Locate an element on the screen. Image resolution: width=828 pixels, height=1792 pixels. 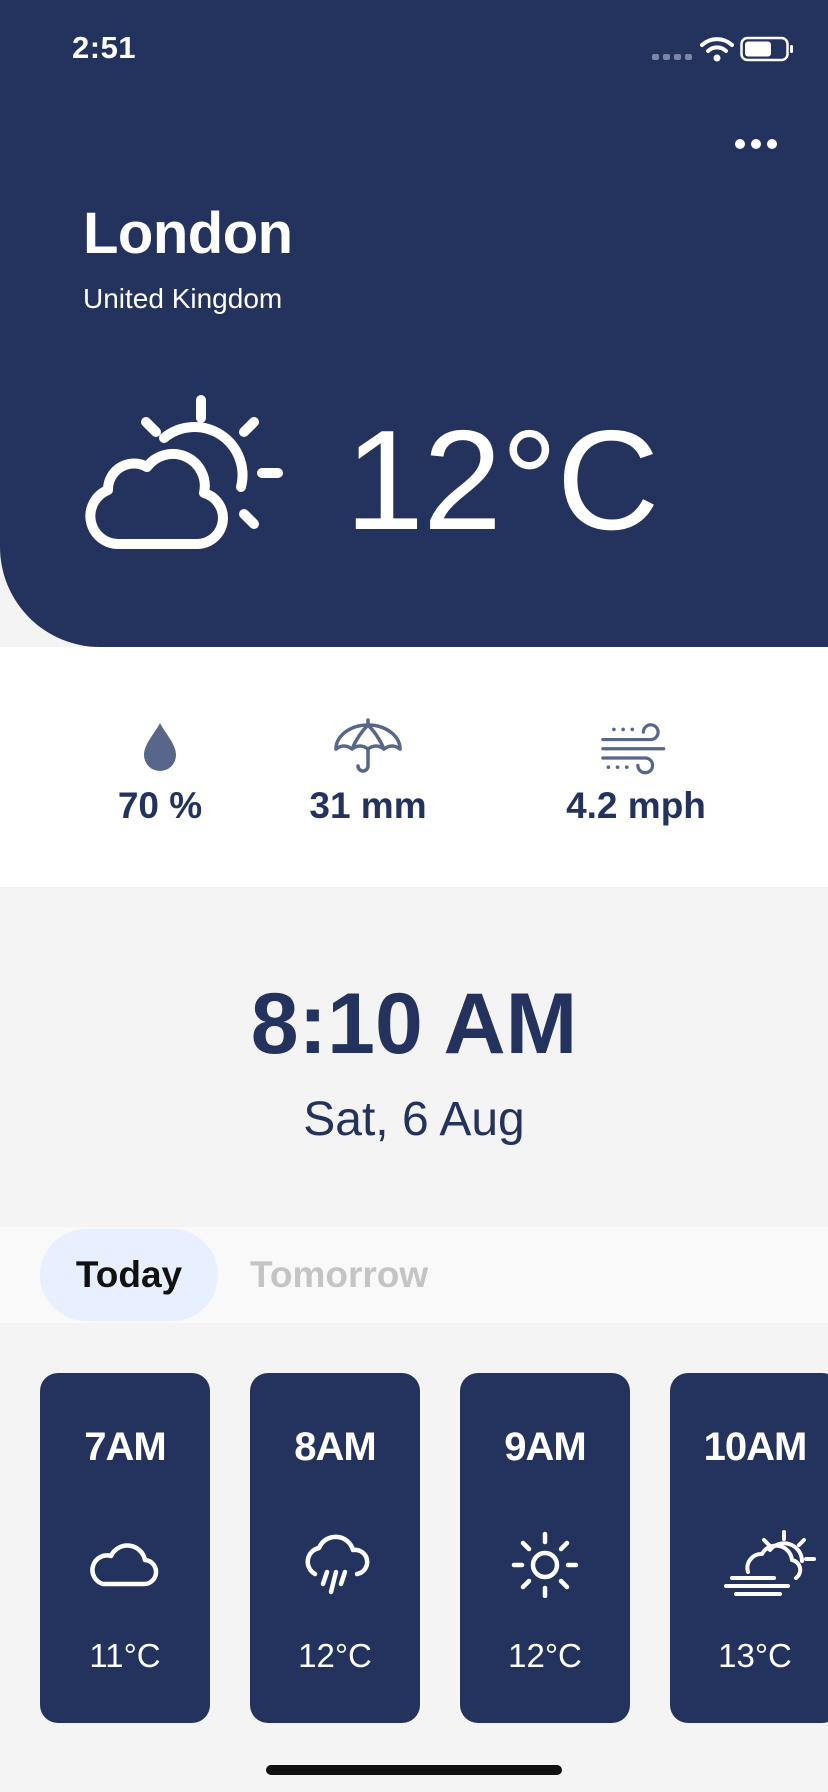
umbrella-icon is located at coordinates (368, 745).